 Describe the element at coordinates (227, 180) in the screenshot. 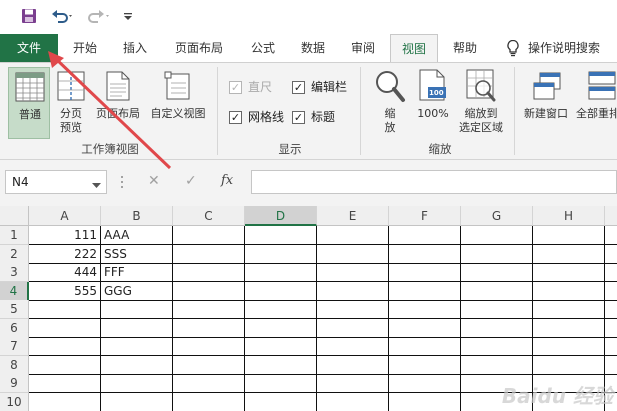

I see `insert-function-button: fx` at that location.